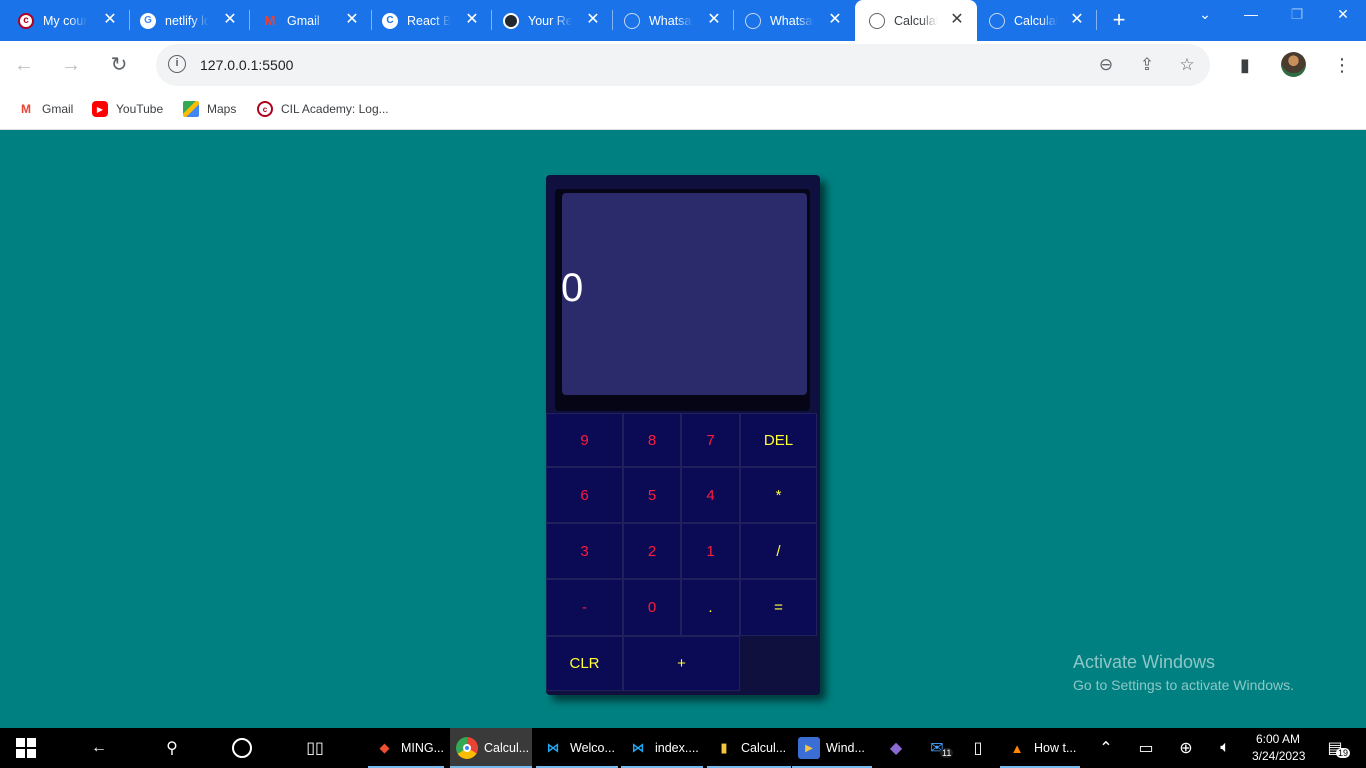 Image resolution: width=1366 pixels, height=768 pixels. Describe the element at coordinates (1278, 739) in the screenshot. I see `clock-time: 6:00 AM` at that location.